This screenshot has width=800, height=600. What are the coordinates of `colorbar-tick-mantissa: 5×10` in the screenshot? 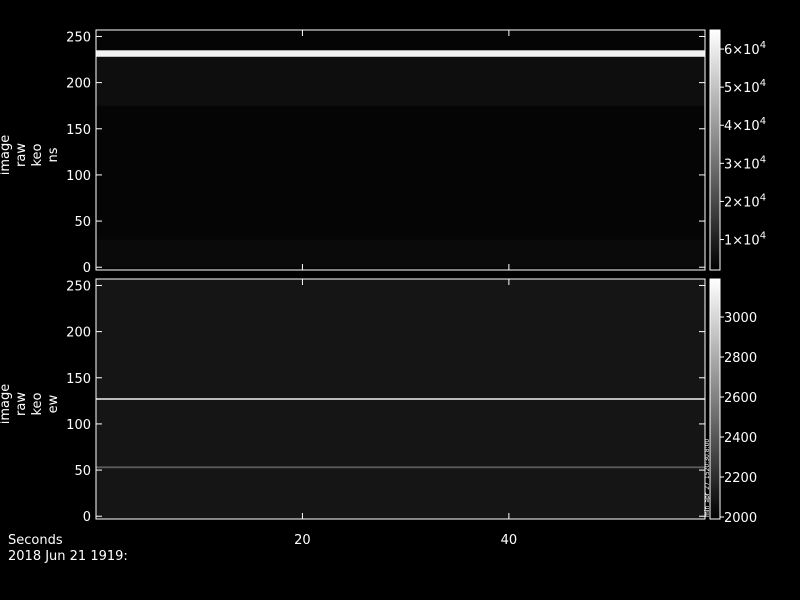 It's located at (742, 88).